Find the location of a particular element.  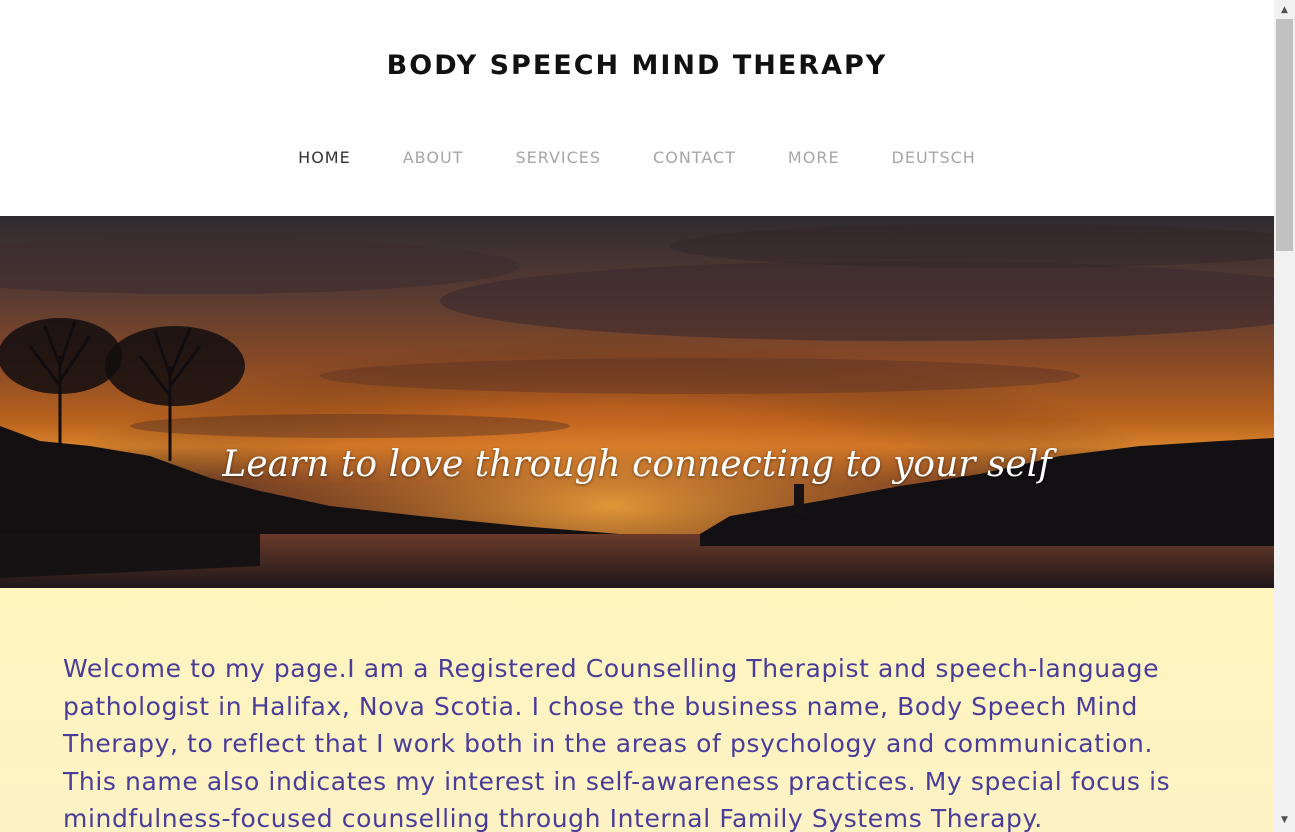

nav-item-deutsch: DEUTSCH is located at coordinates (934, 157).